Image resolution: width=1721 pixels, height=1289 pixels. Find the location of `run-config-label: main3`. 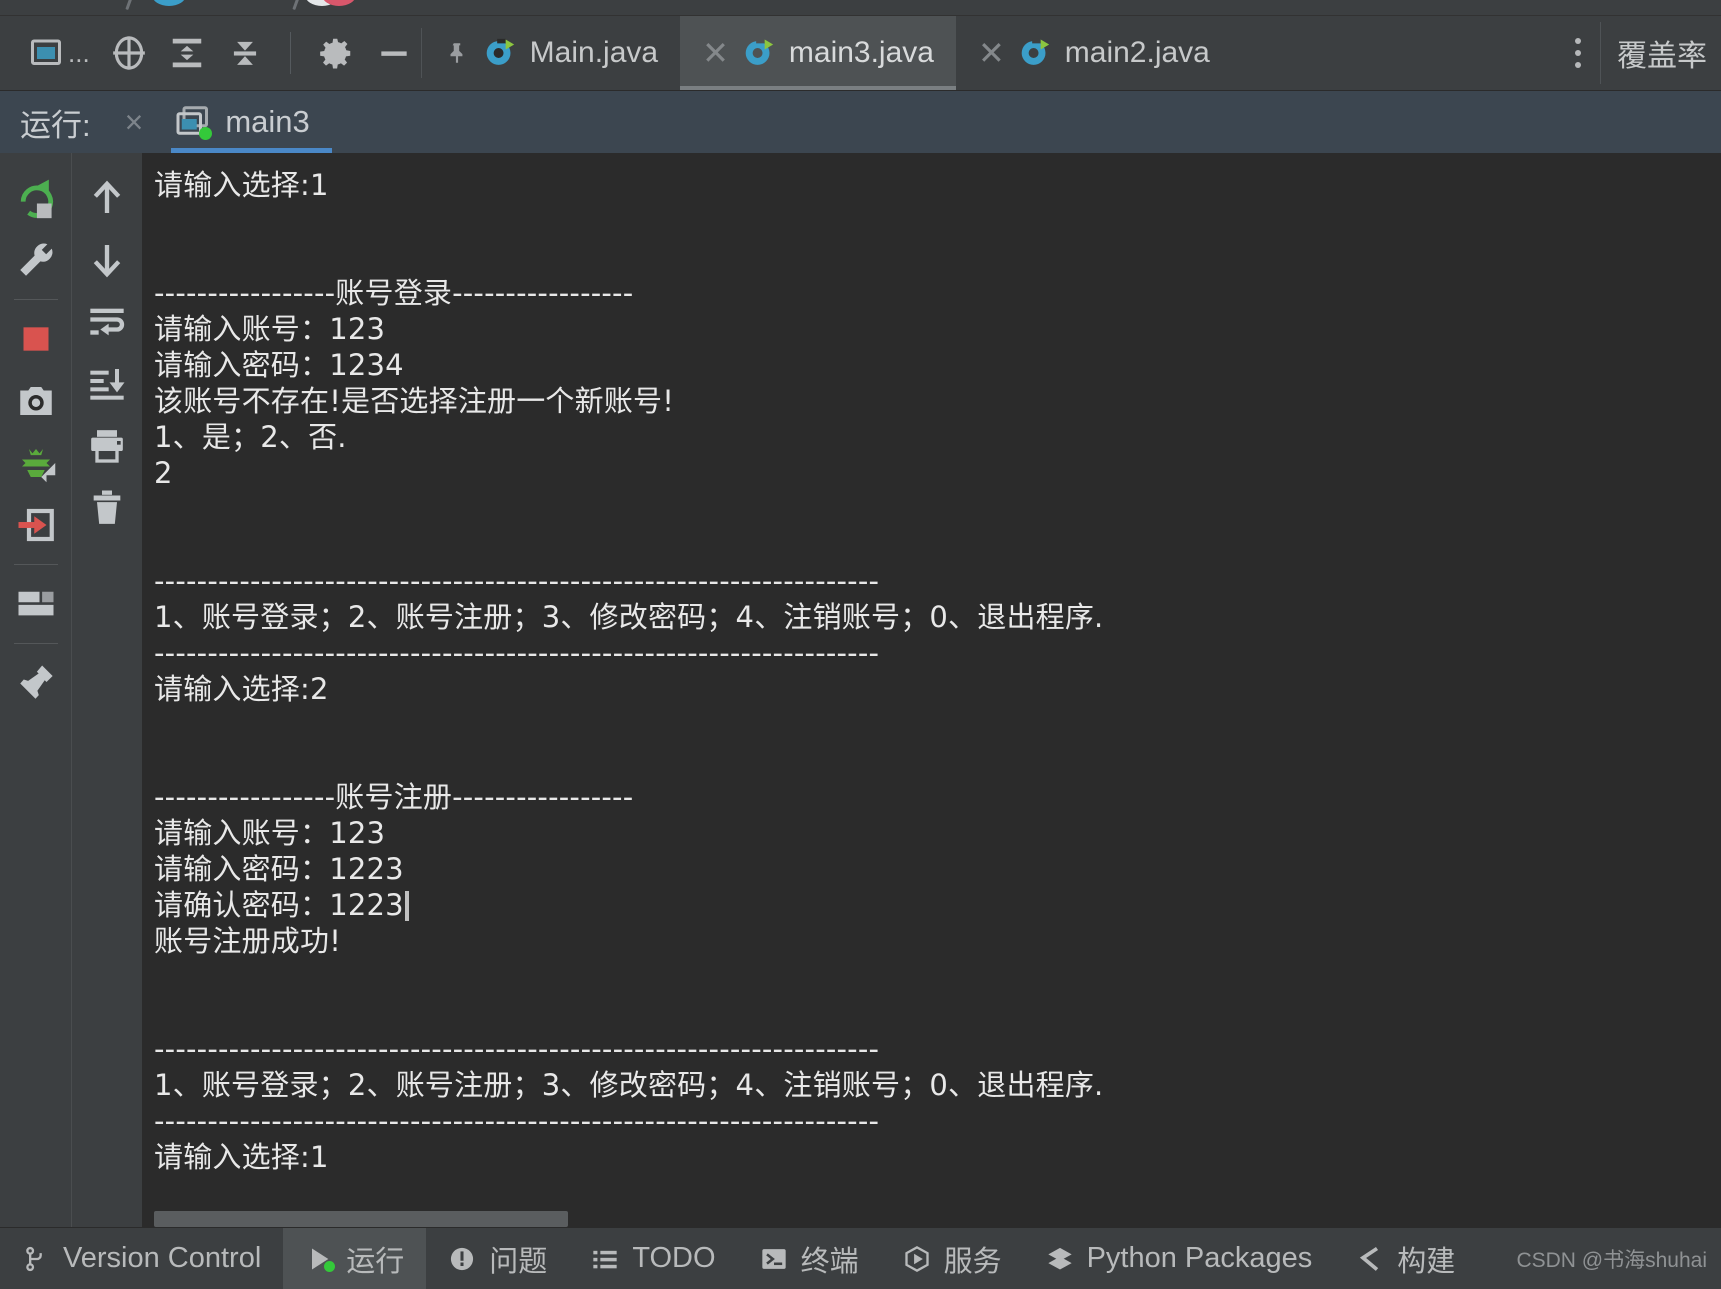

run-config-label: main3 is located at coordinates (267, 121).